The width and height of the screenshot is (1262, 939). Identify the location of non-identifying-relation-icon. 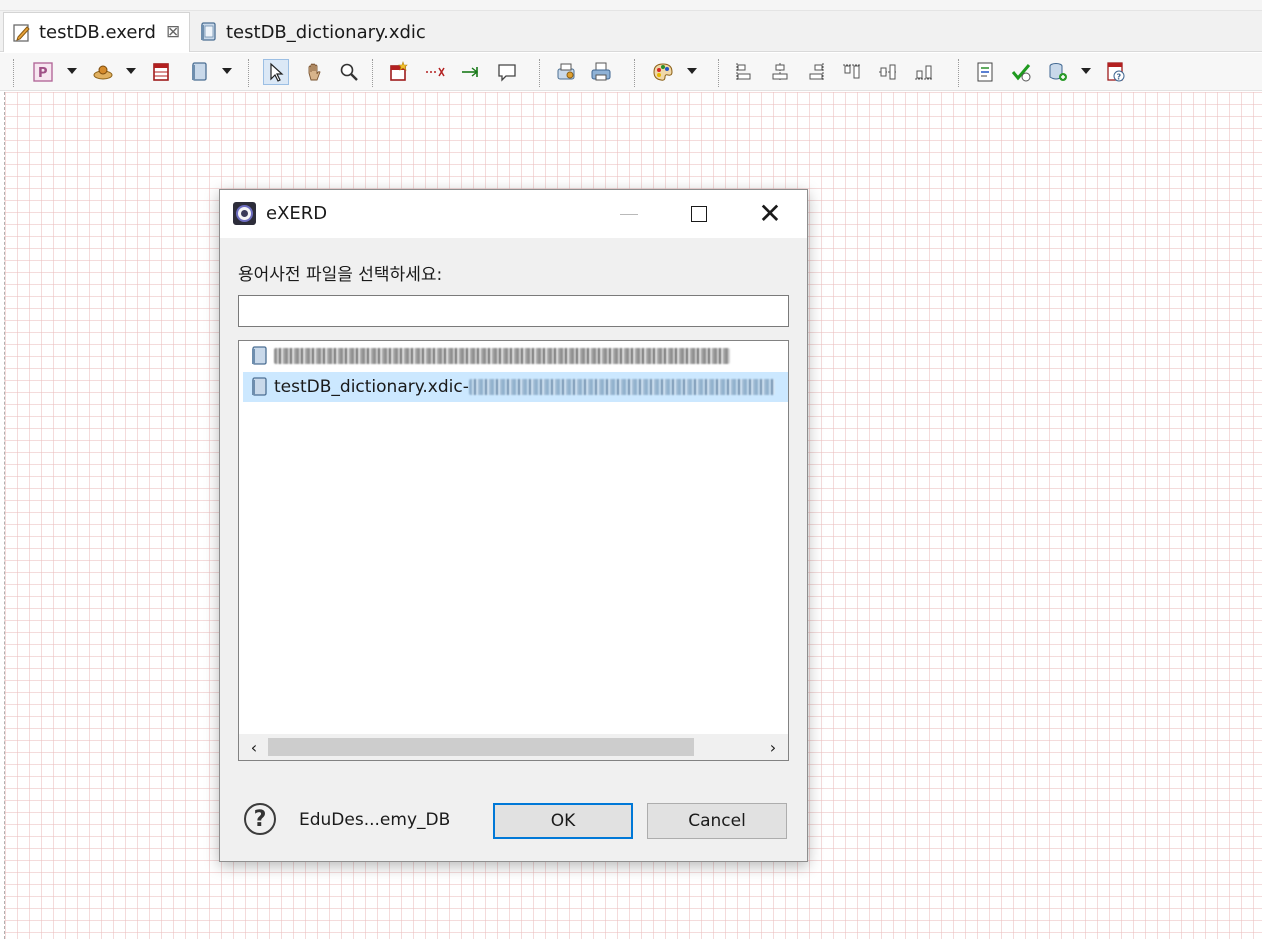
(435, 72).